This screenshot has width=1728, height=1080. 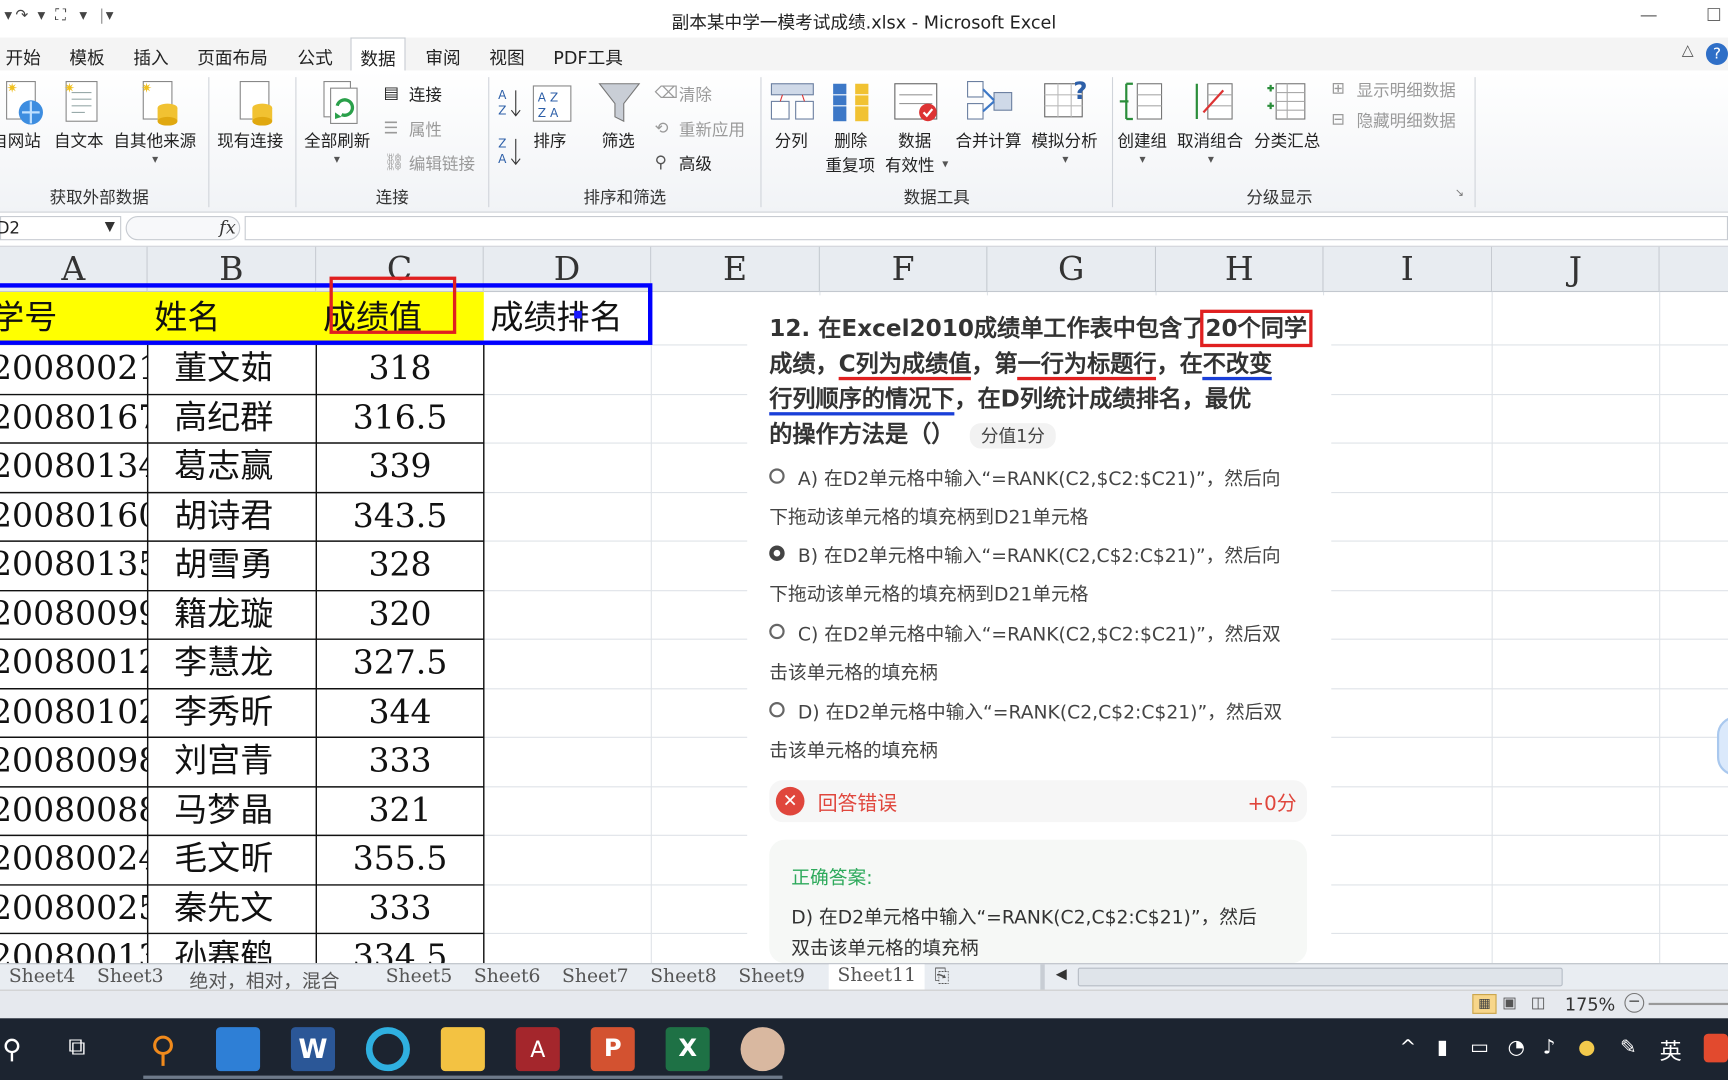 I want to click on option-d-radio, so click(x=777, y=709).